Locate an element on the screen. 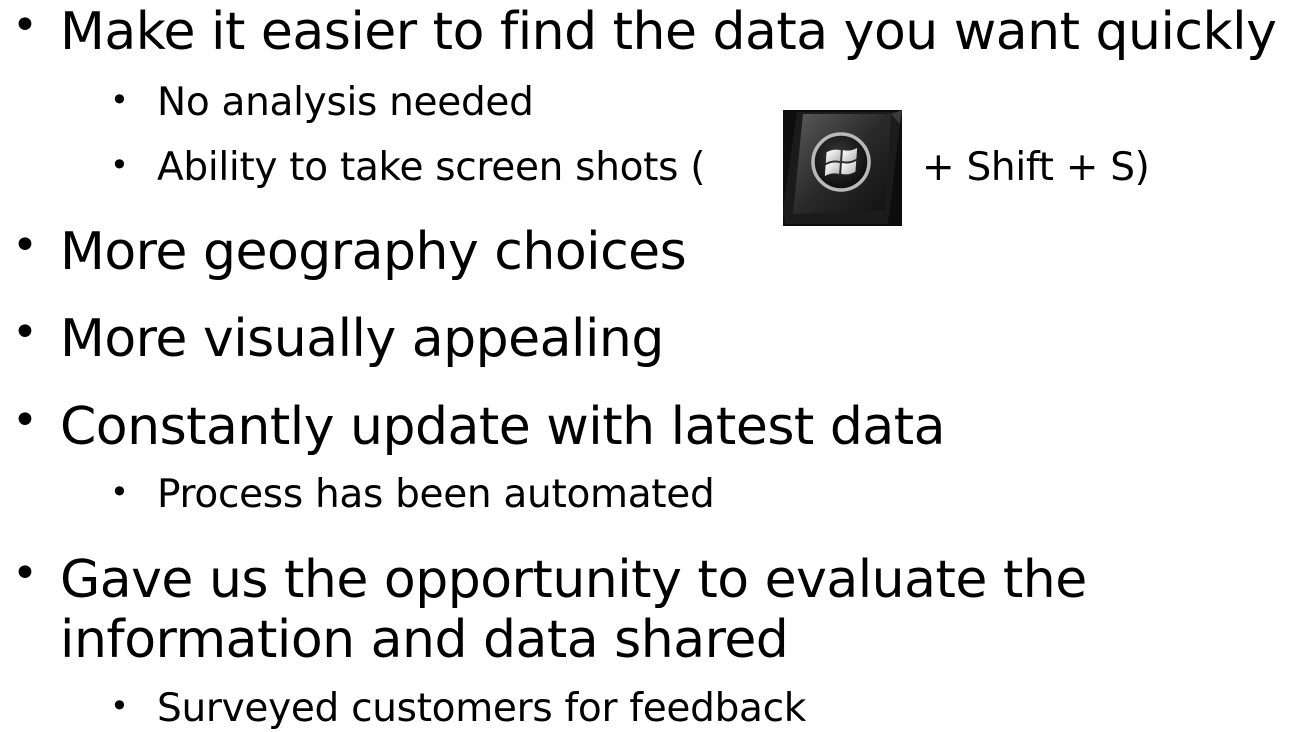 Image resolution: width=1296 pixels, height=732 pixels. sub-bullet-1-2-text-before: Ability to take screen shots ( is located at coordinates (431, 167).